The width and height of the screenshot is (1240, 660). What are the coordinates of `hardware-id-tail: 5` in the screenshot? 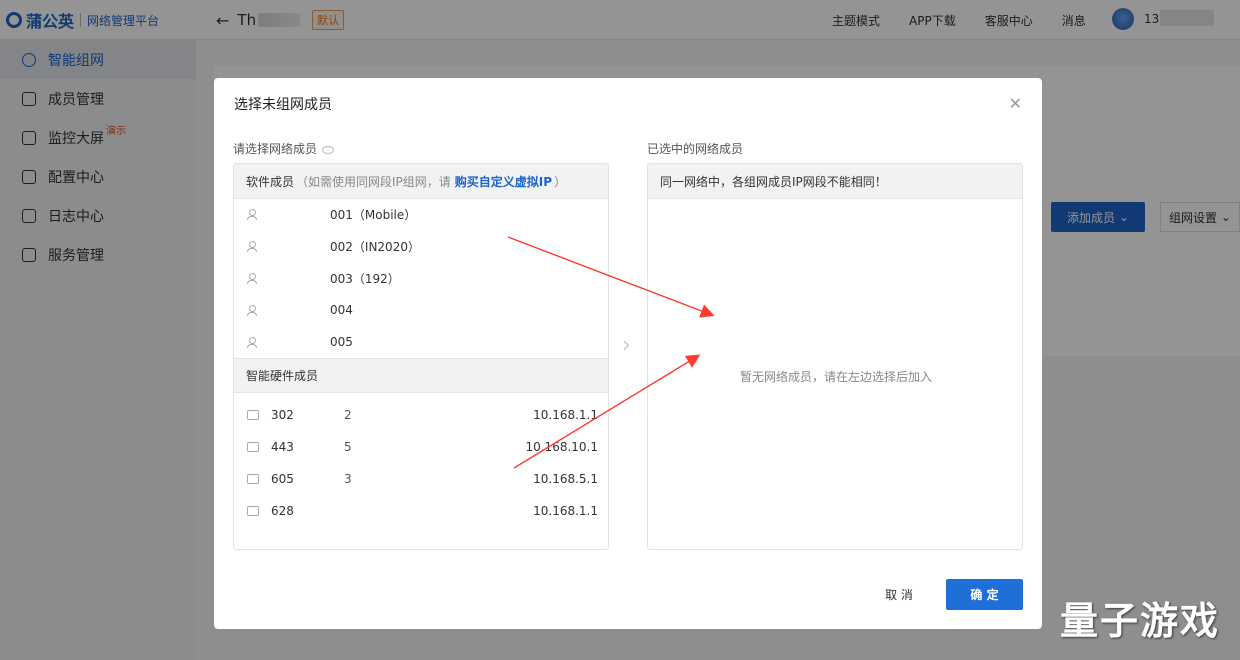 It's located at (348, 446).